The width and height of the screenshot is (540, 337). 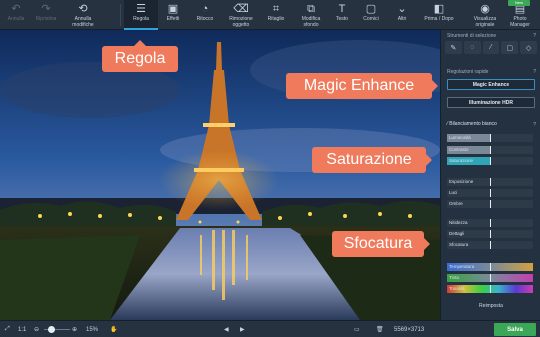 What do you see at coordinates (357, 329) in the screenshot?
I see `compare-icon: ▭` at bounding box center [357, 329].